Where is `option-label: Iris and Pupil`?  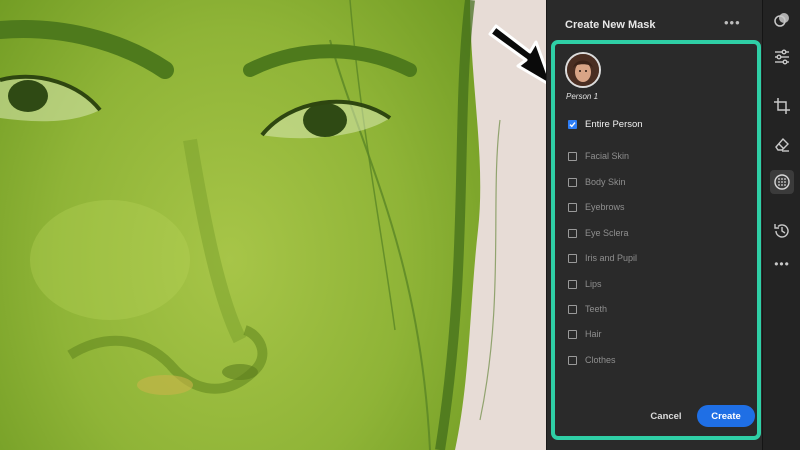
option-label: Iris and Pupil is located at coordinates (611, 258).